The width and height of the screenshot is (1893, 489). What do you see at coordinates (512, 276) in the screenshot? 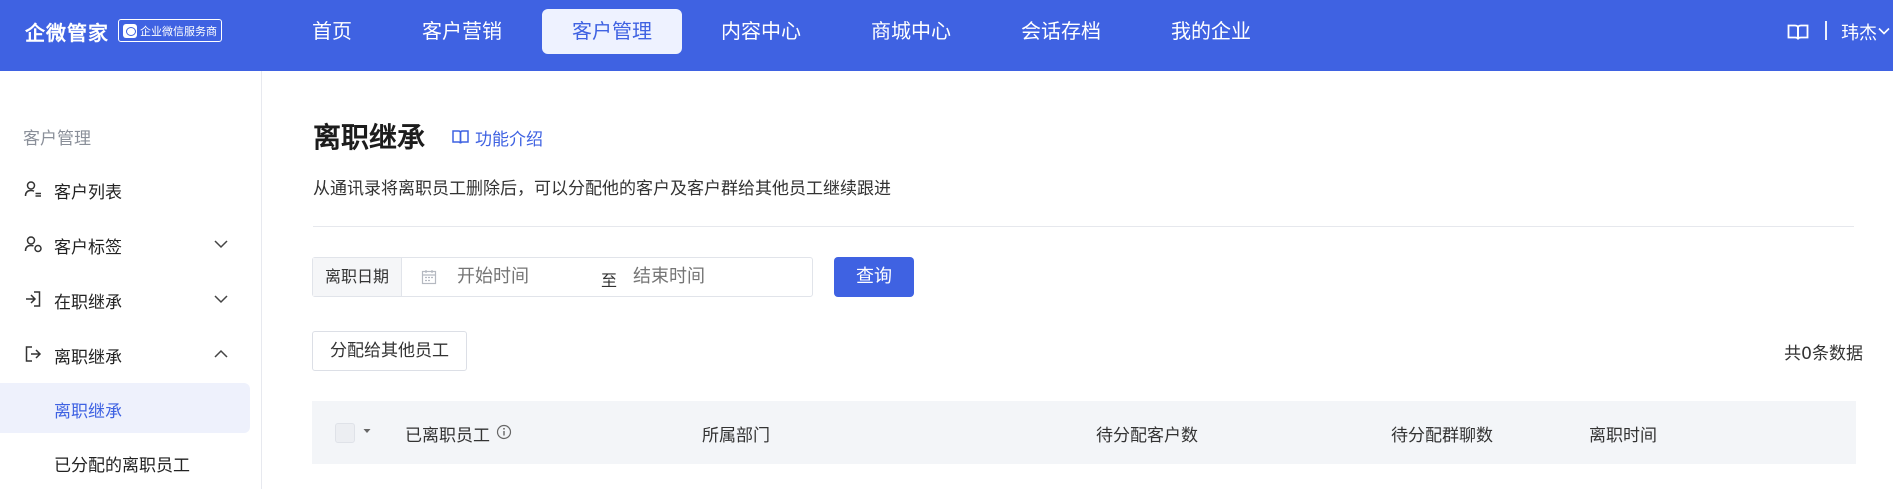
I see `start-date-input` at bounding box center [512, 276].